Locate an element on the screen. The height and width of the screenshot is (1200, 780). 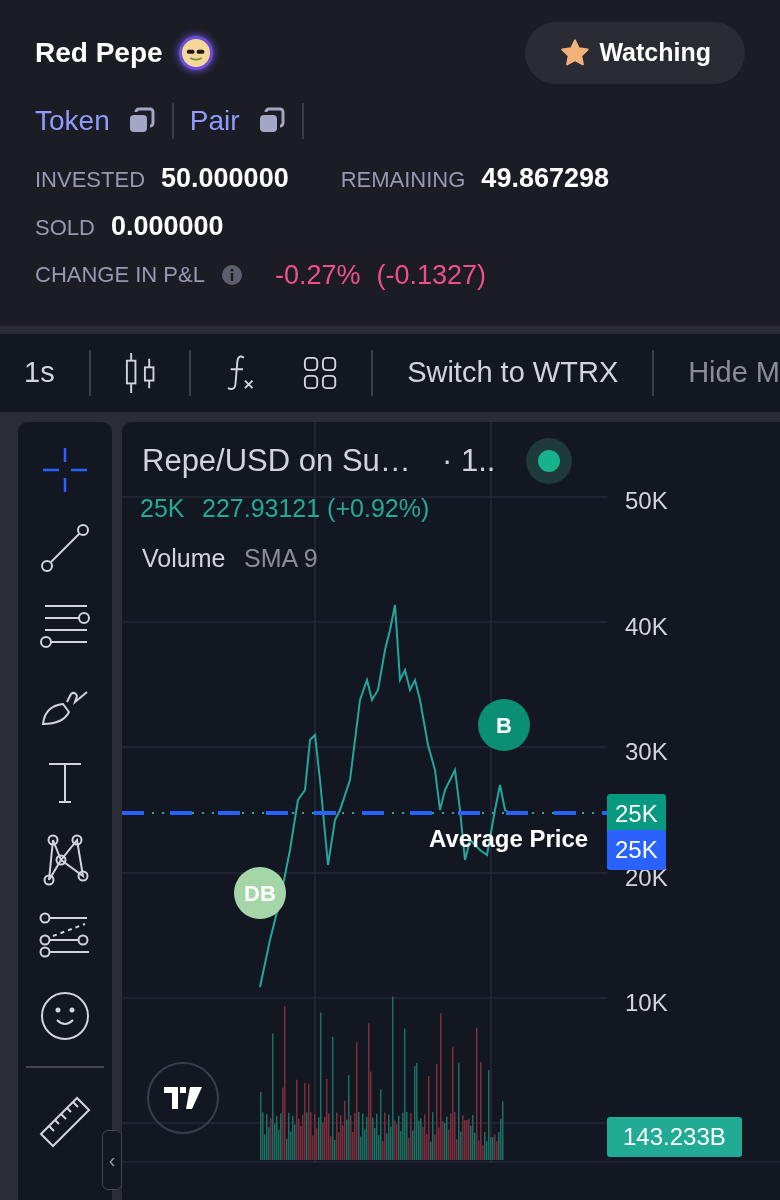
stat-label: REMAINING is located at coordinates (403, 179).